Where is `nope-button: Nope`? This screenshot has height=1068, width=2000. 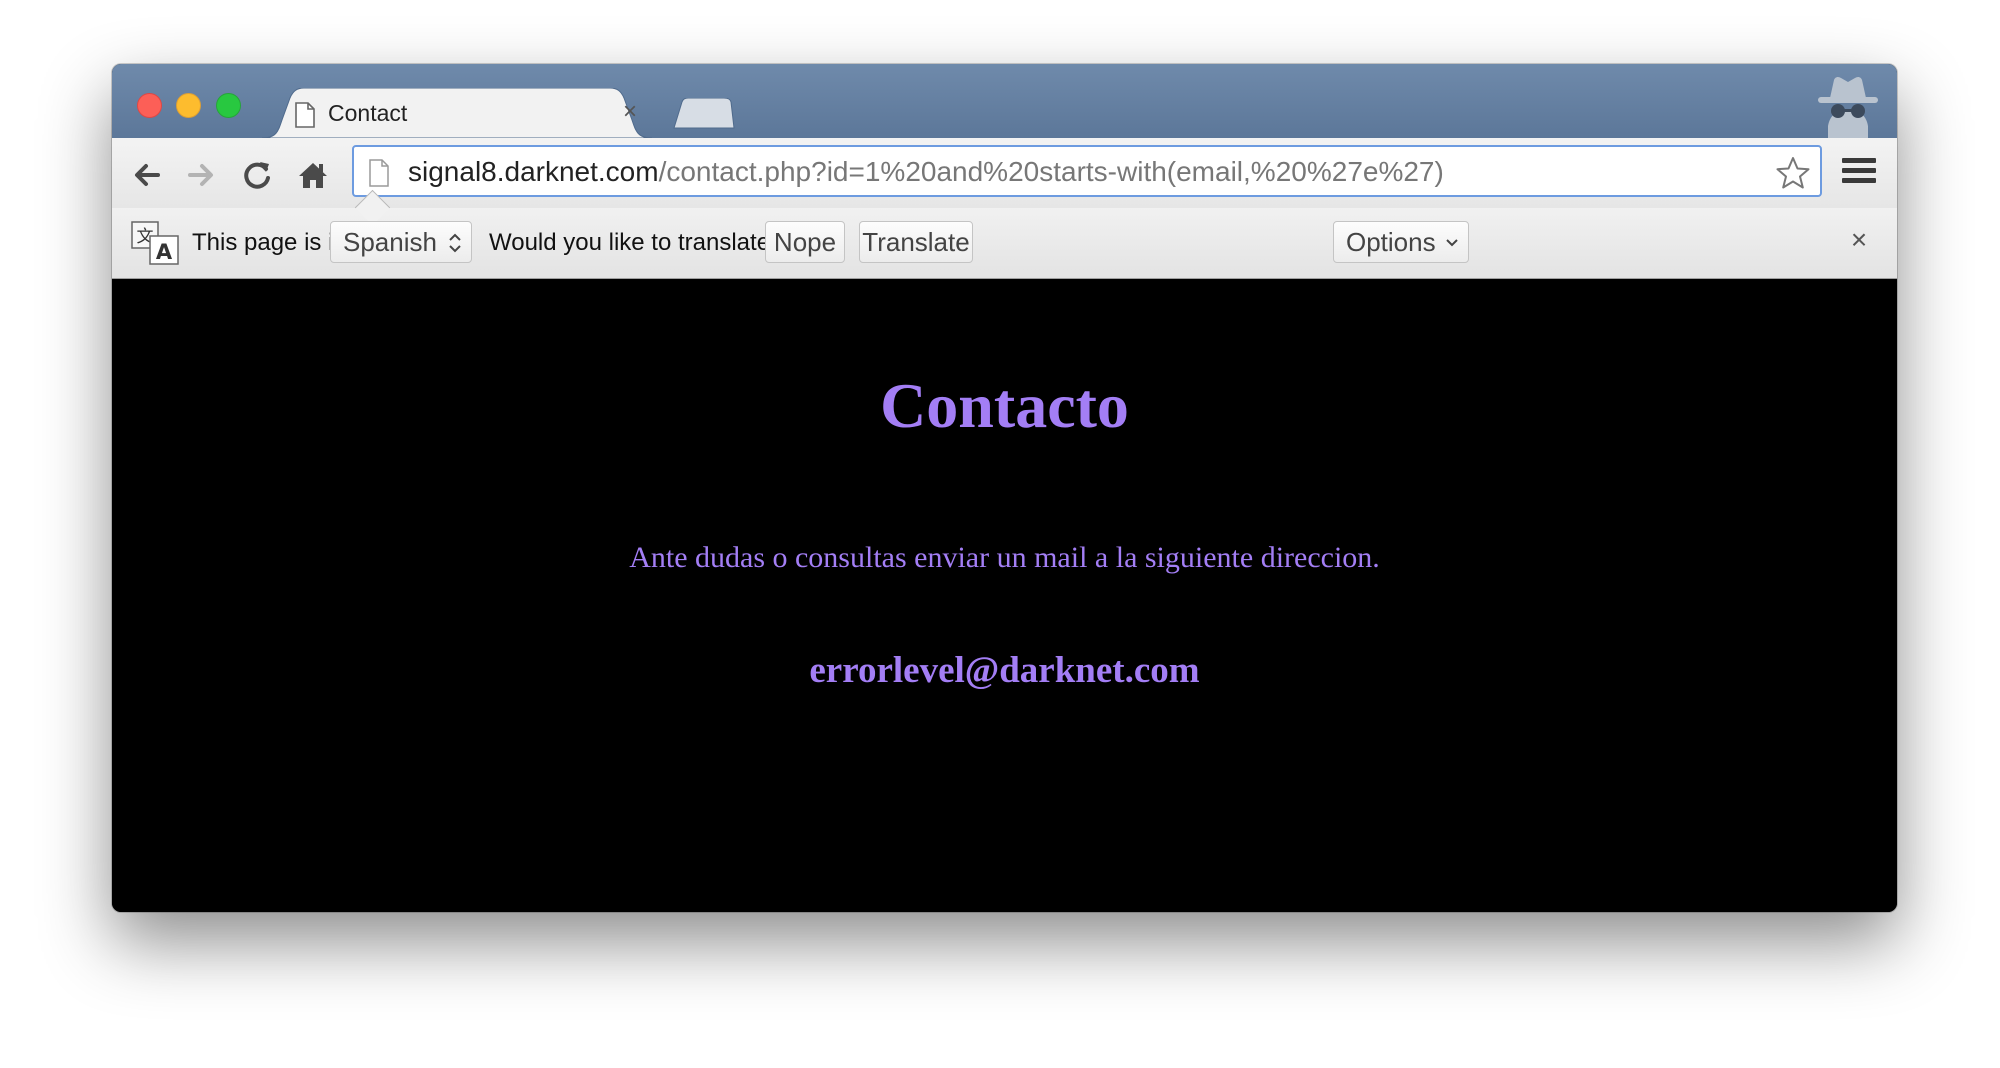 nope-button: Nope is located at coordinates (805, 242).